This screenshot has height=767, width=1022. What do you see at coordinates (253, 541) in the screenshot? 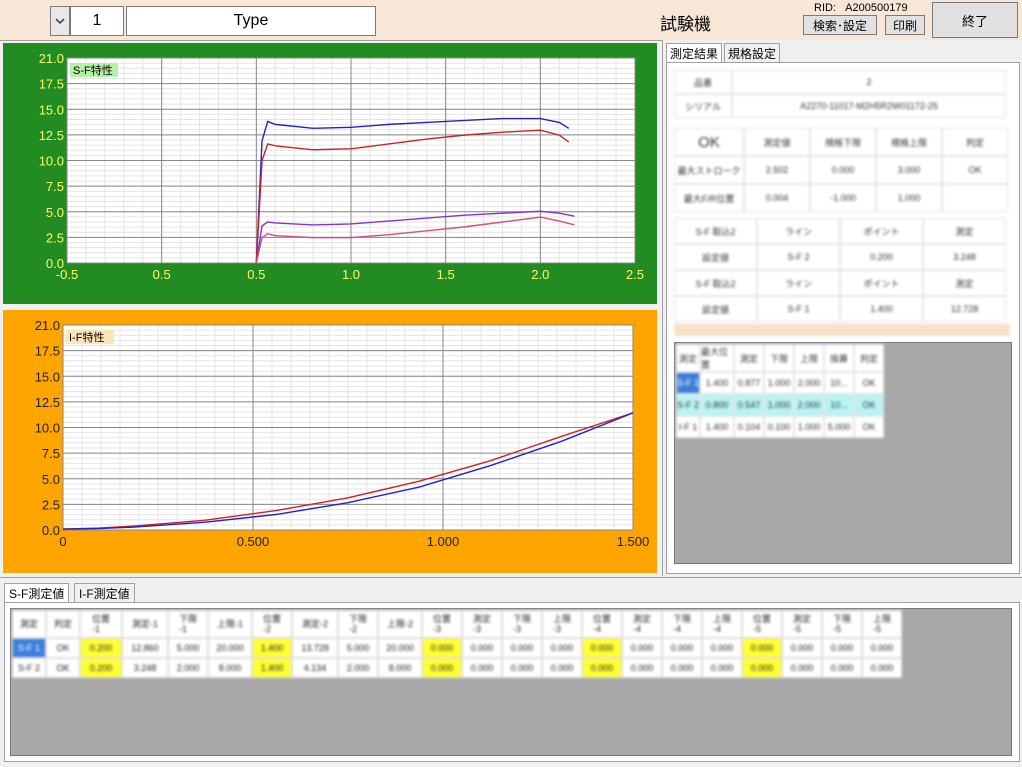
I see `x-tick-label: 0.500` at bounding box center [253, 541].